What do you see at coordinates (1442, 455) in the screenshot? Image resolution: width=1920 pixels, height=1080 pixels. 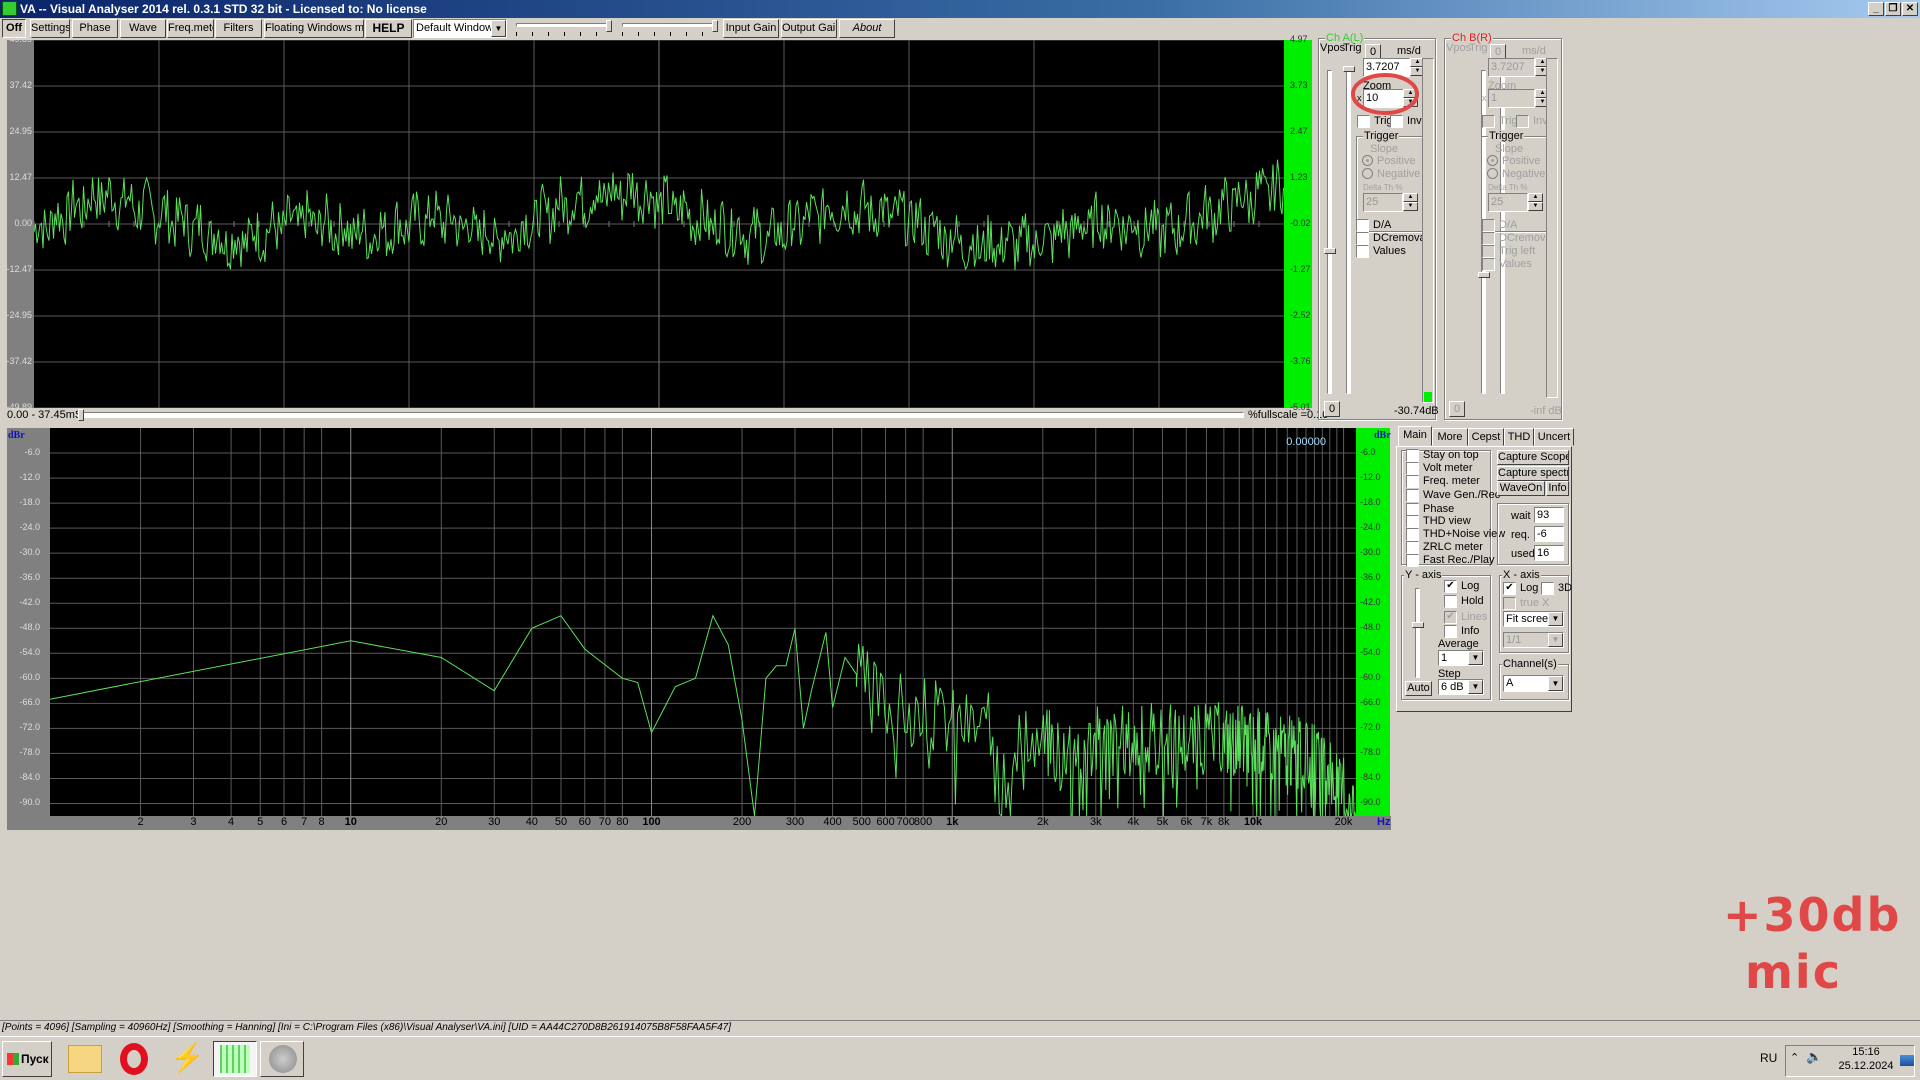 I see `option-checkbox: Stay on top` at bounding box center [1442, 455].